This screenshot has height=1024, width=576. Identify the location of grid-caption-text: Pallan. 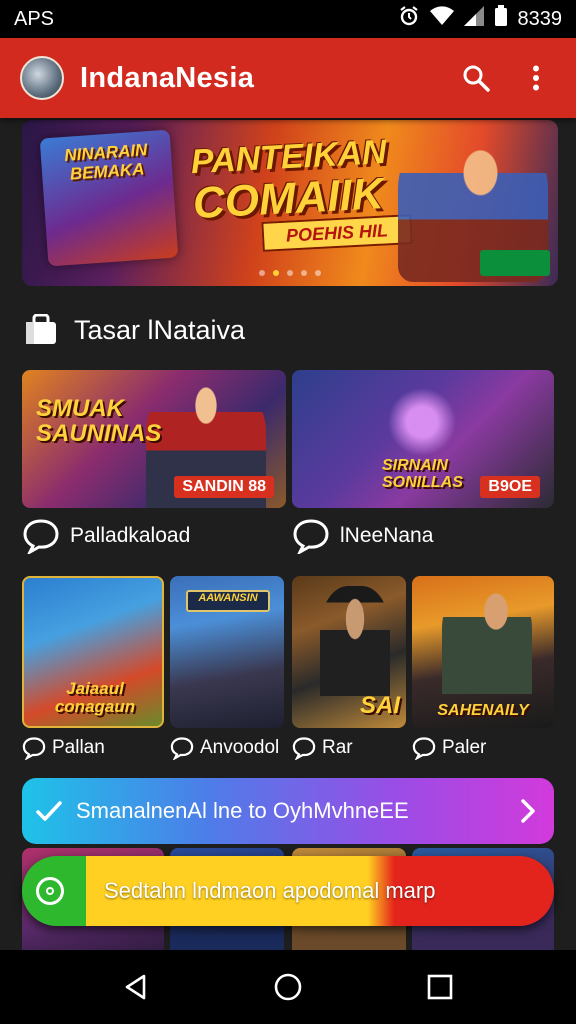
(78, 747).